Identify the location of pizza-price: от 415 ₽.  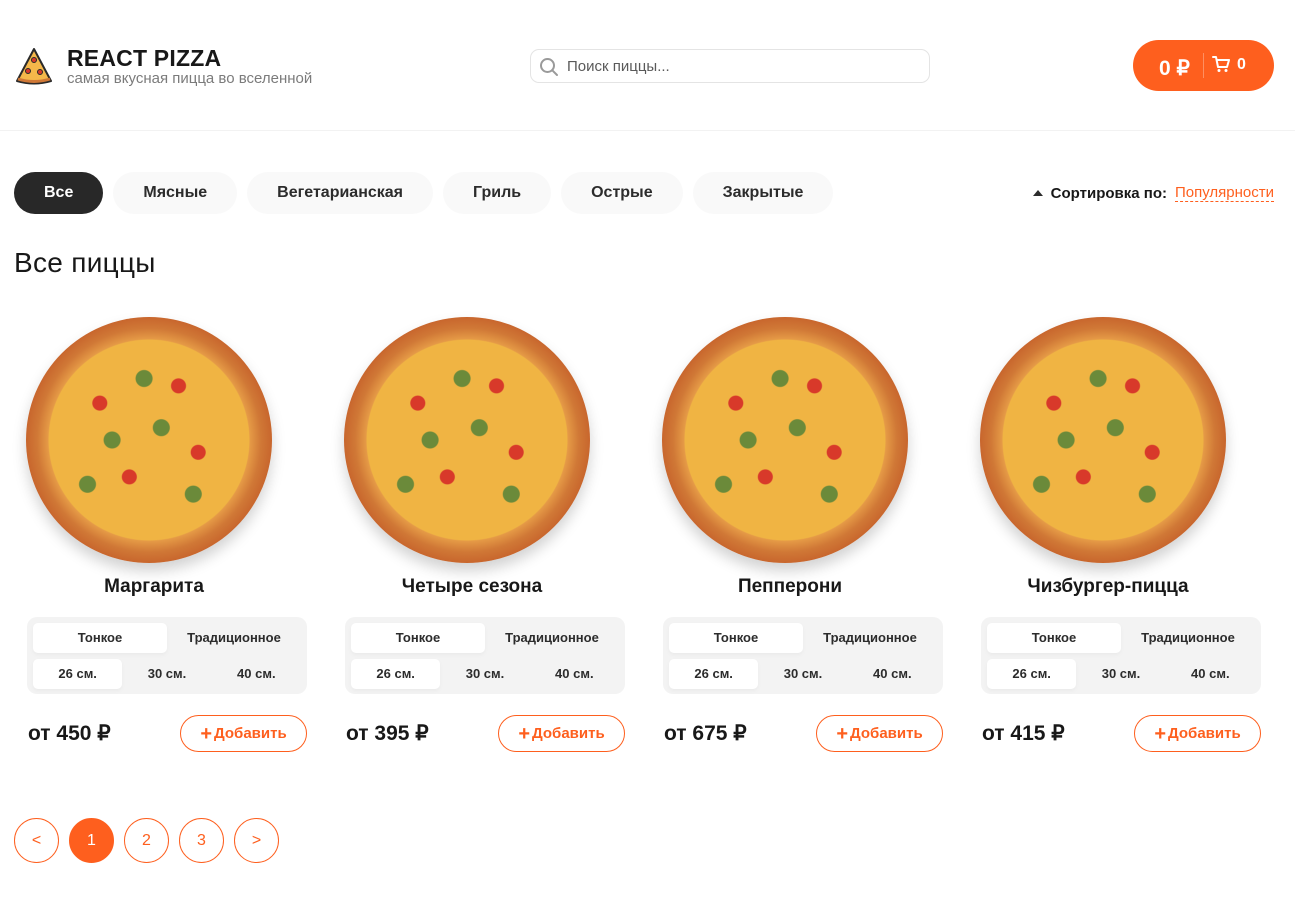
(1023, 733).